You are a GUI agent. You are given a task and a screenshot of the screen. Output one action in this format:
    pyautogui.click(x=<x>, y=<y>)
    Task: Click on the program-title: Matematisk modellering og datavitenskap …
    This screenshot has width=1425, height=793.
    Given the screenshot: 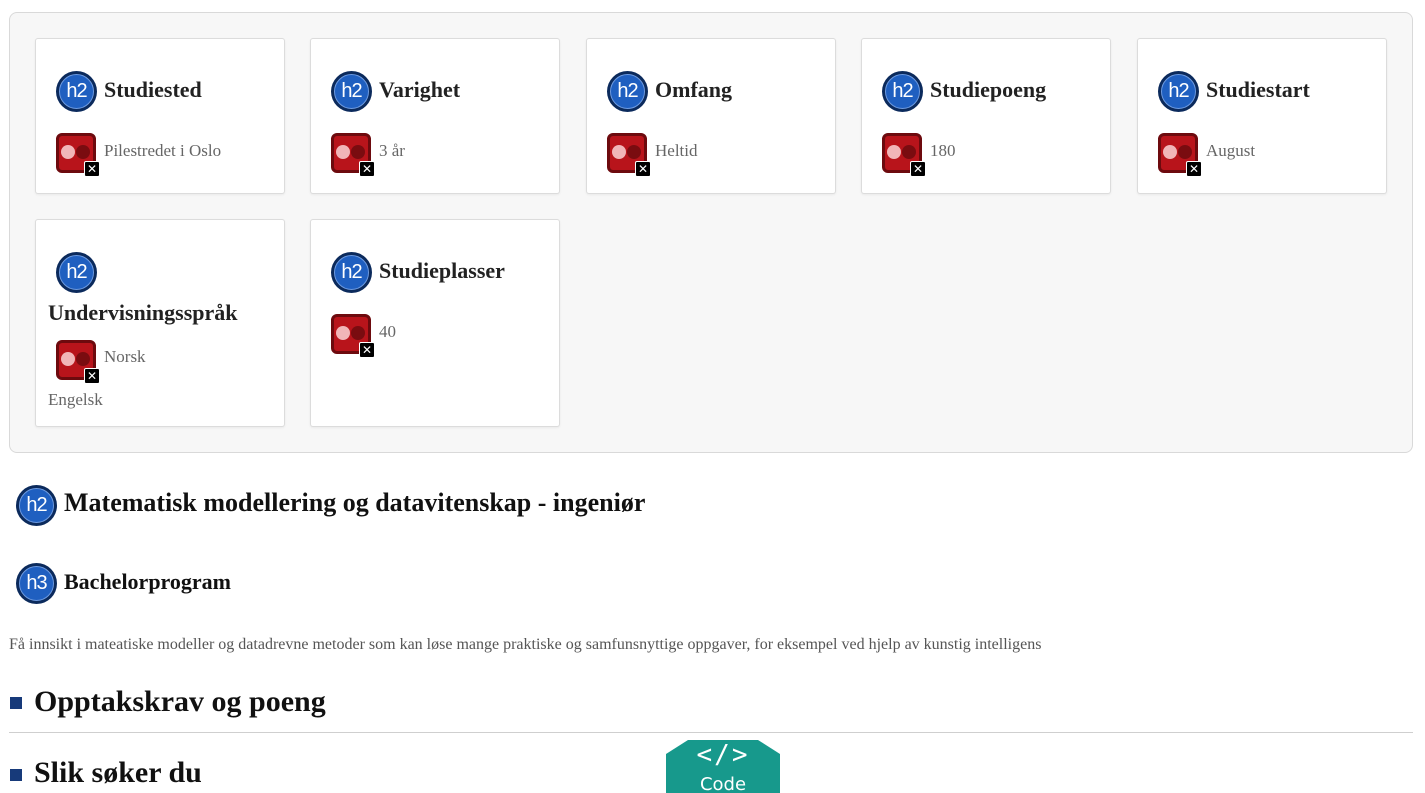 What is the action you would take?
    pyautogui.click(x=355, y=502)
    